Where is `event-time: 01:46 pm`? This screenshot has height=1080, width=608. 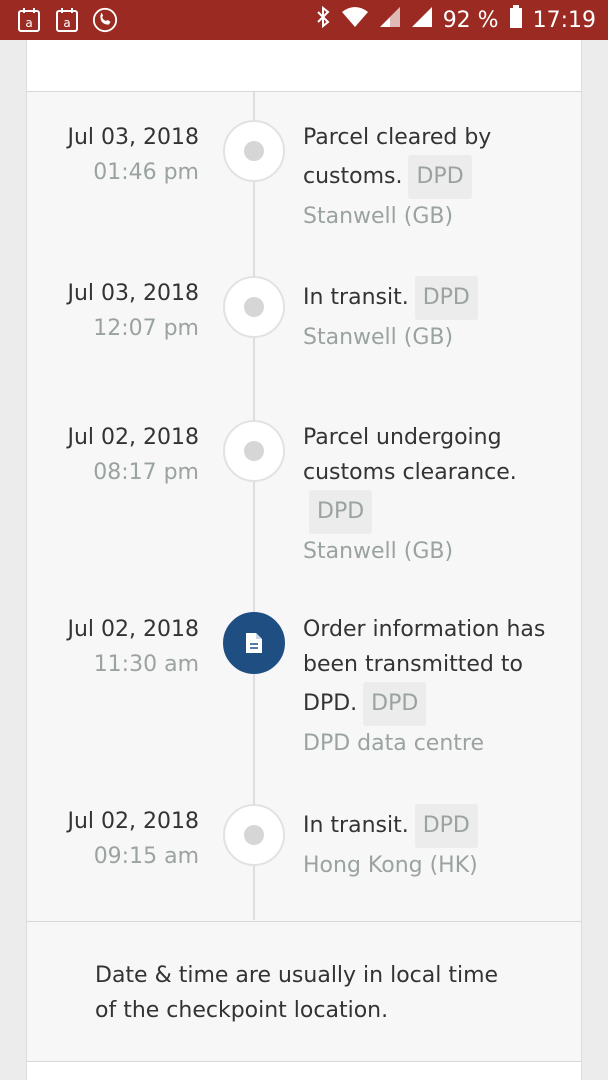 event-time: 01:46 pm is located at coordinates (146, 172).